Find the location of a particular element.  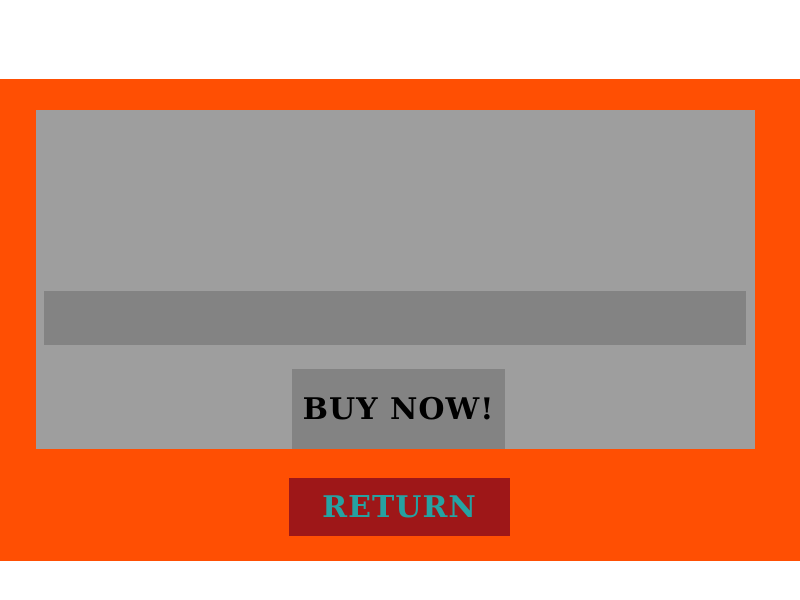

return-button: RETURN is located at coordinates (399, 507).